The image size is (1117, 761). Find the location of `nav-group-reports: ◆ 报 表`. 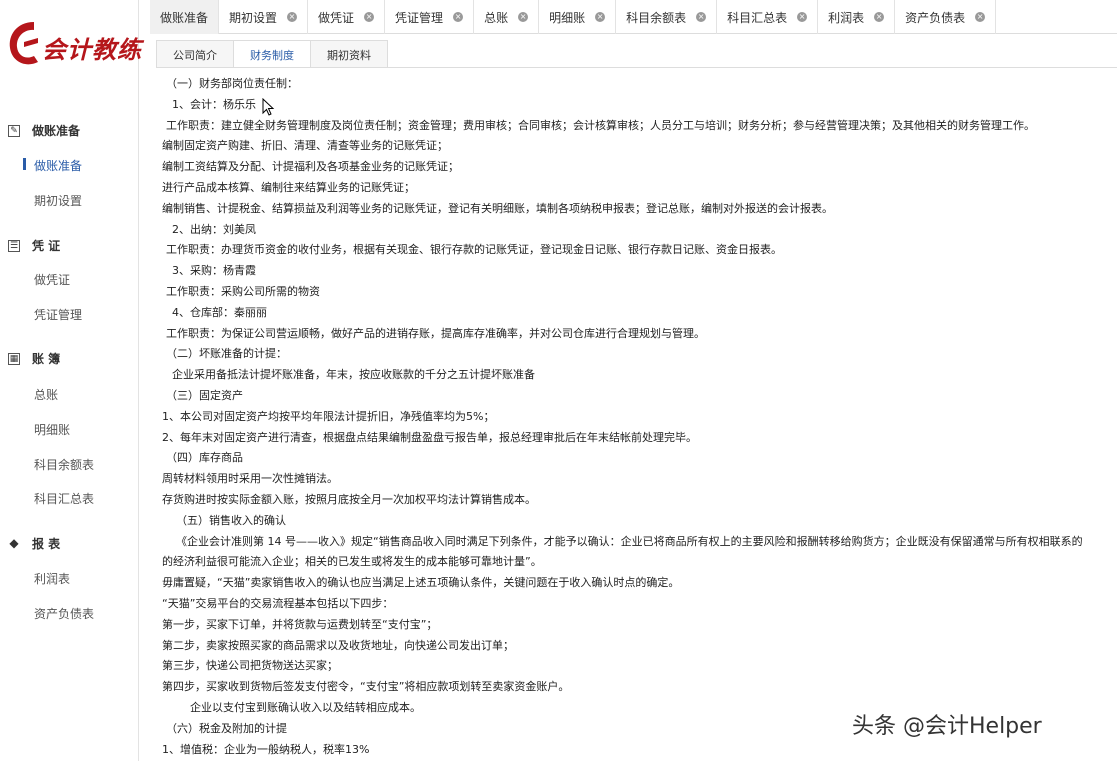

nav-group-reports: ◆ 报 表 is located at coordinates (34, 543).